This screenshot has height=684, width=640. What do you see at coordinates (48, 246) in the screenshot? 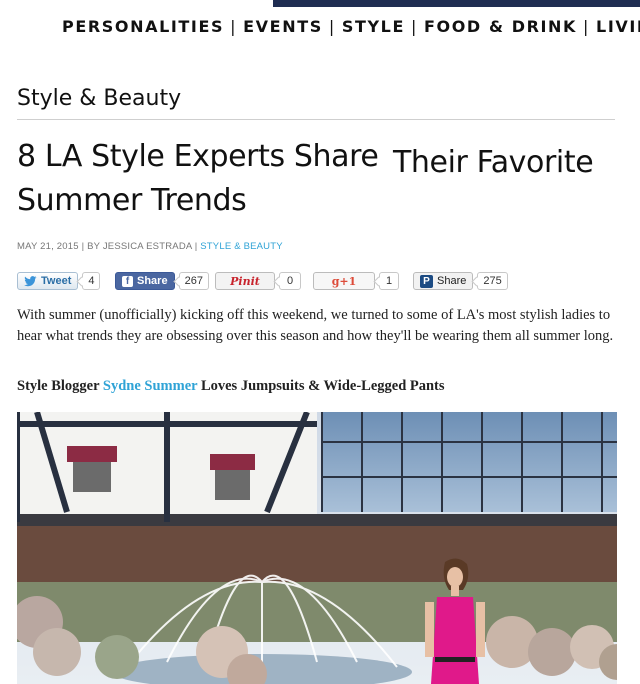
I see `article-date: MAY 21, 2015` at bounding box center [48, 246].